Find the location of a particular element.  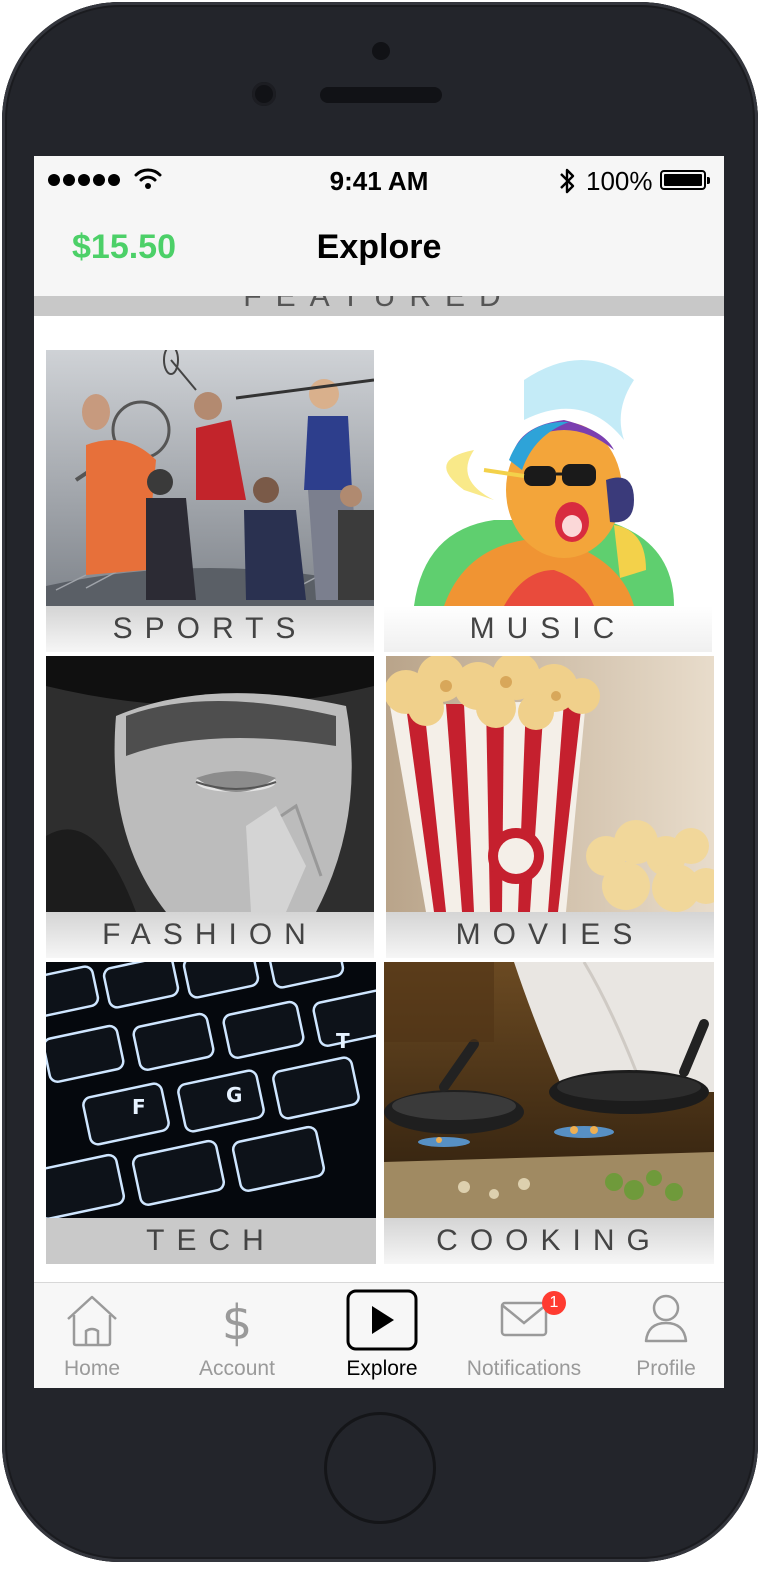

category-tile-tech: F G T TECH is located at coordinates (211, 1113).